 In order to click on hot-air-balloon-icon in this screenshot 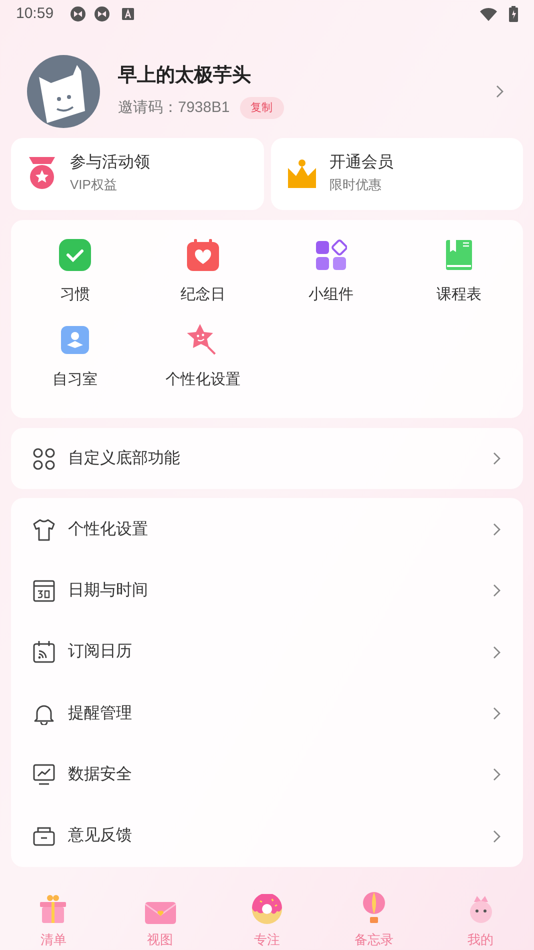, I will do `click(374, 908)`.